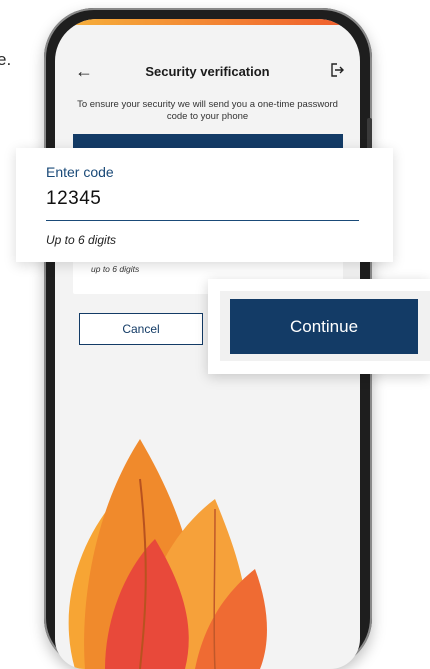  I want to click on code-input-card: Enter code Up to 6 digits, so click(204, 205).